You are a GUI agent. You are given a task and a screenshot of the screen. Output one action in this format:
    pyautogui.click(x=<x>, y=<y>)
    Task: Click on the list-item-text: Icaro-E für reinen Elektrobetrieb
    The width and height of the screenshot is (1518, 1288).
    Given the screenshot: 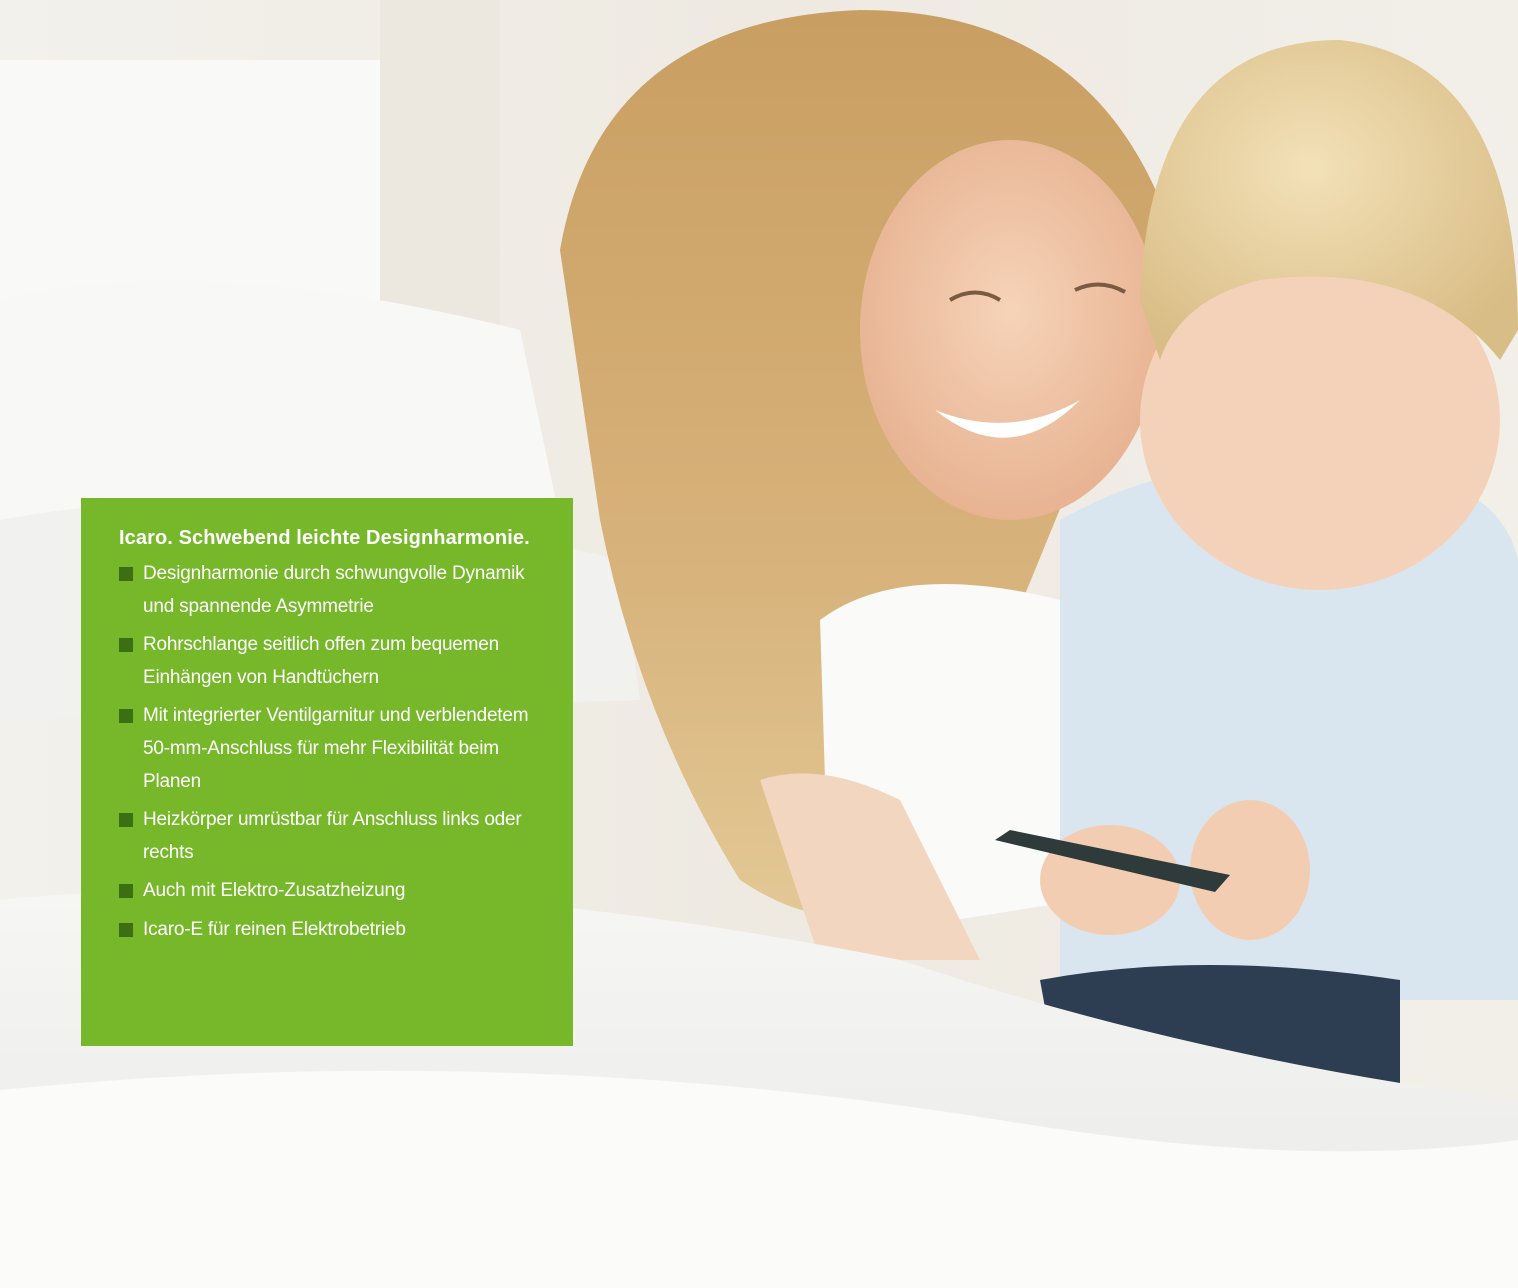 What is the action you would take?
    pyautogui.click(x=274, y=929)
    